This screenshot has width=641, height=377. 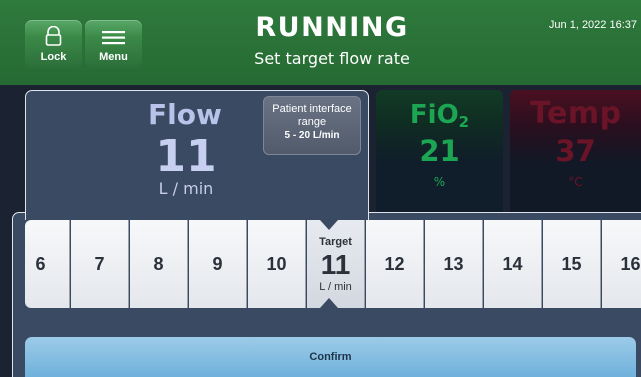 I want to click on menu-icon, so click(x=113, y=38).